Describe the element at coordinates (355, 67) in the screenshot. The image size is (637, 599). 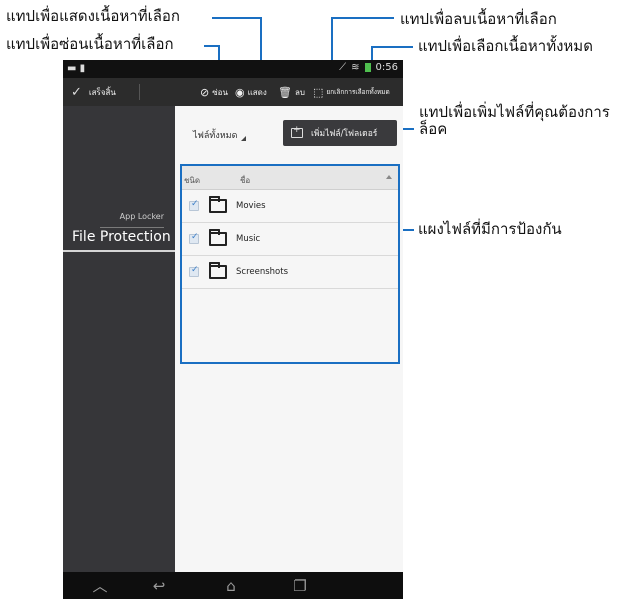
I see `wifi-icon: ≋` at that location.